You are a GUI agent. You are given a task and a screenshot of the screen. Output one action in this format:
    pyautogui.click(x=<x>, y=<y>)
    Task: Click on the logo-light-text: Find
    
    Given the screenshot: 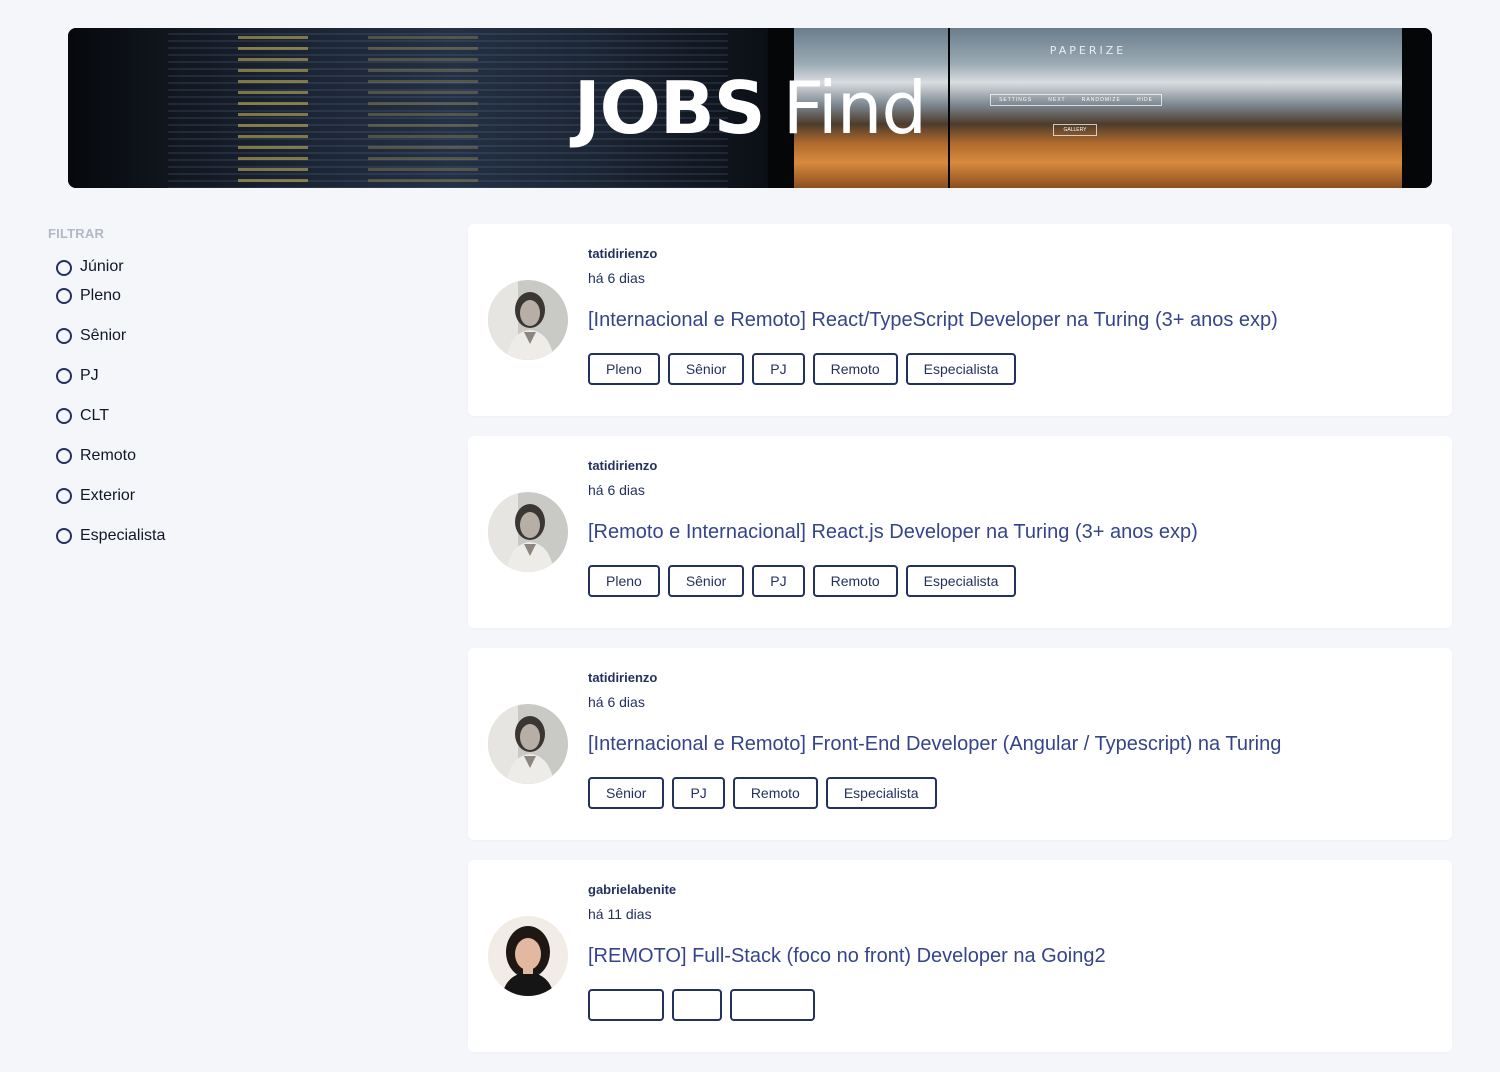 What is the action you would take?
    pyautogui.click(x=855, y=108)
    